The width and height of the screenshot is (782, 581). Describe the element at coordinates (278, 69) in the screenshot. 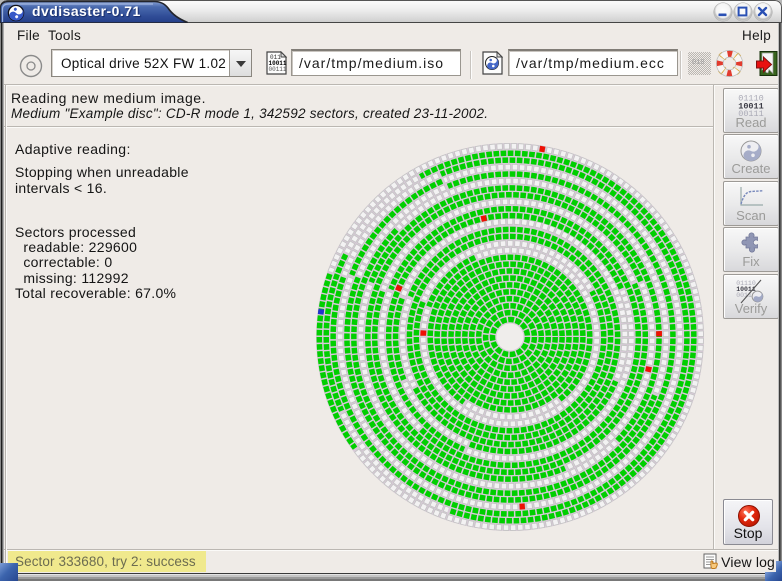

I see `svg-text: 00111` at that location.